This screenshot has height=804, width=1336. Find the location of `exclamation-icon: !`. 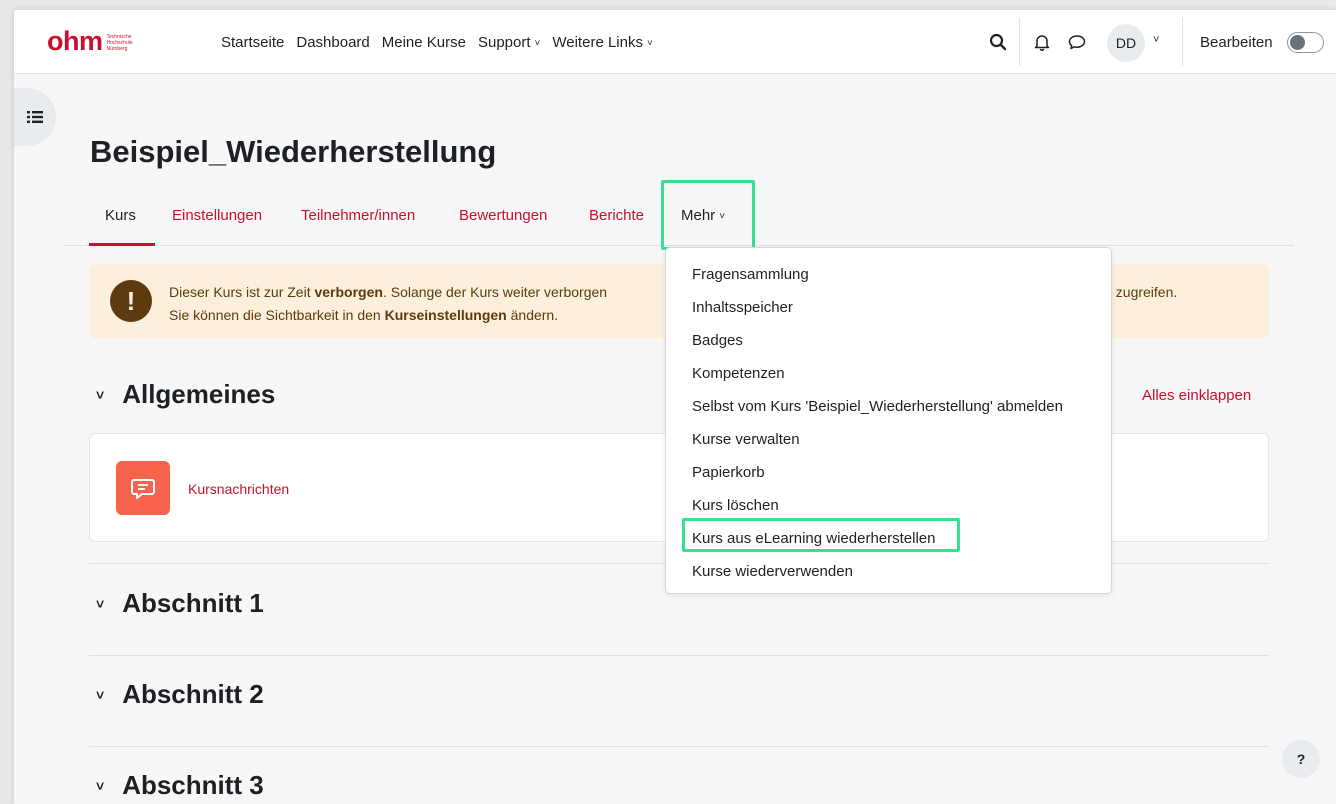

exclamation-icon: ! is located at coordinates (131, 301).